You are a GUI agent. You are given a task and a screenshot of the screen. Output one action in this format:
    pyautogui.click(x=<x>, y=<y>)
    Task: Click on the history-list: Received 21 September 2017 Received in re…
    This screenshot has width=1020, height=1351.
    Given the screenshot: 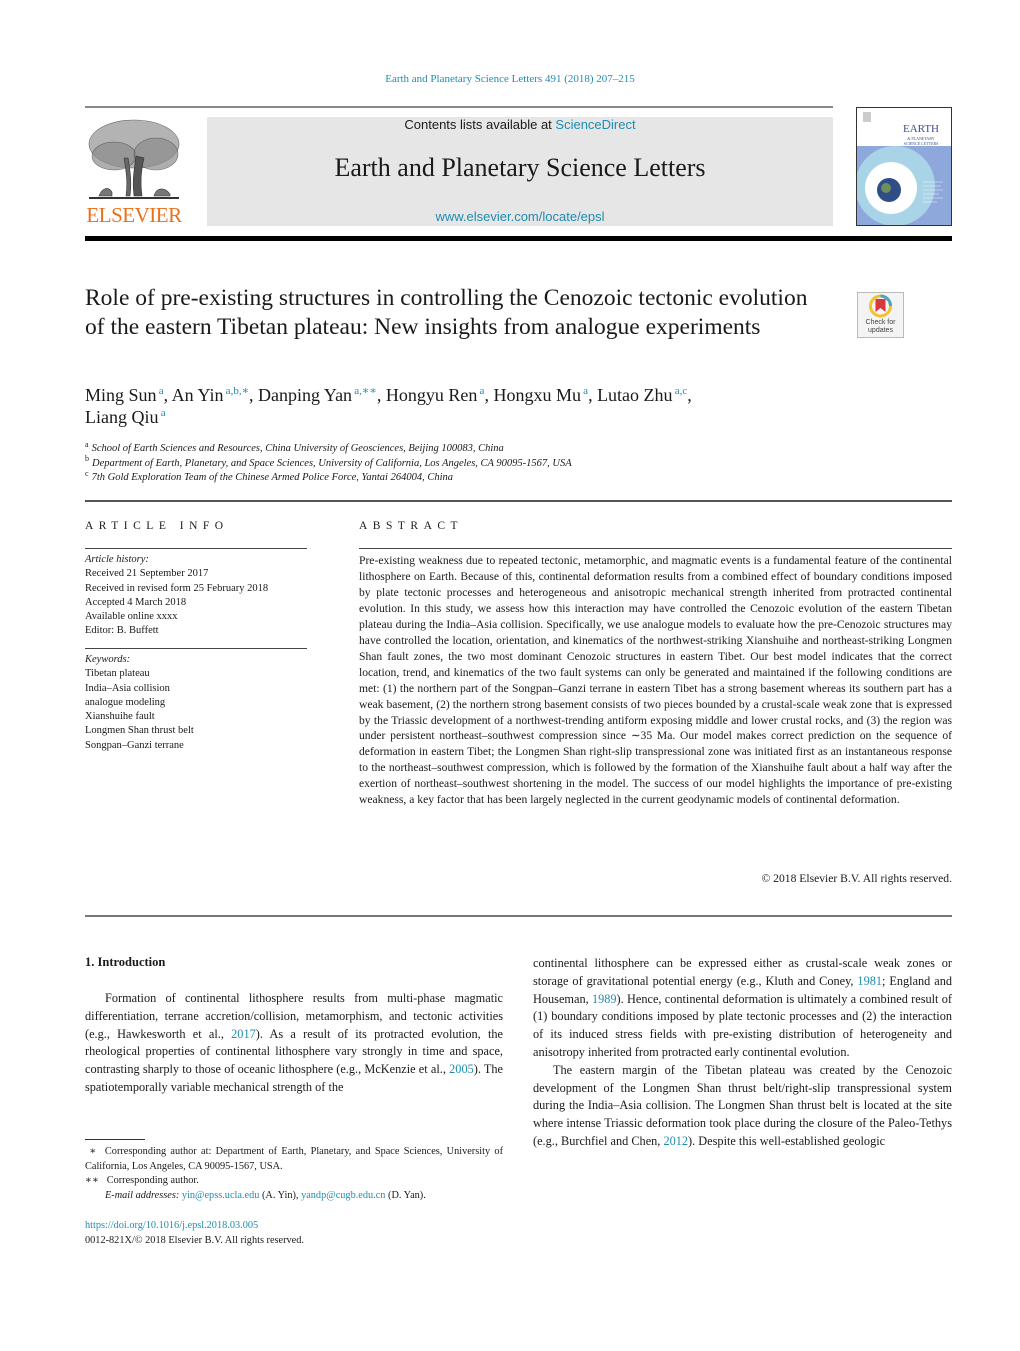 What is the action you would take?
    pyautogui.click(x=176, y=602)
    